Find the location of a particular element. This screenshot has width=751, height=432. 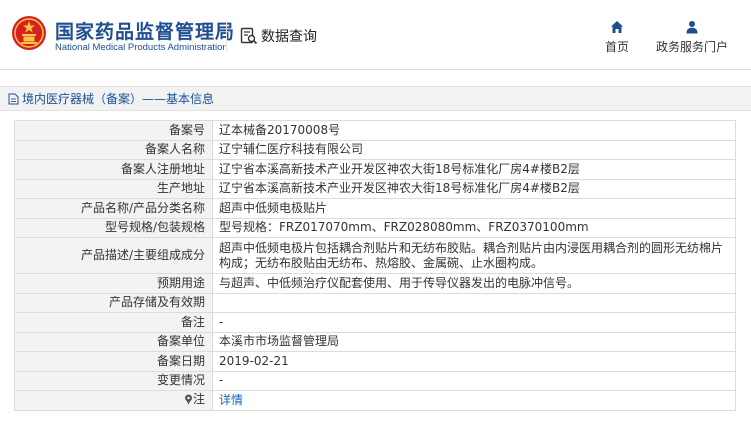

home-icon is located at coordinates (617, 27).